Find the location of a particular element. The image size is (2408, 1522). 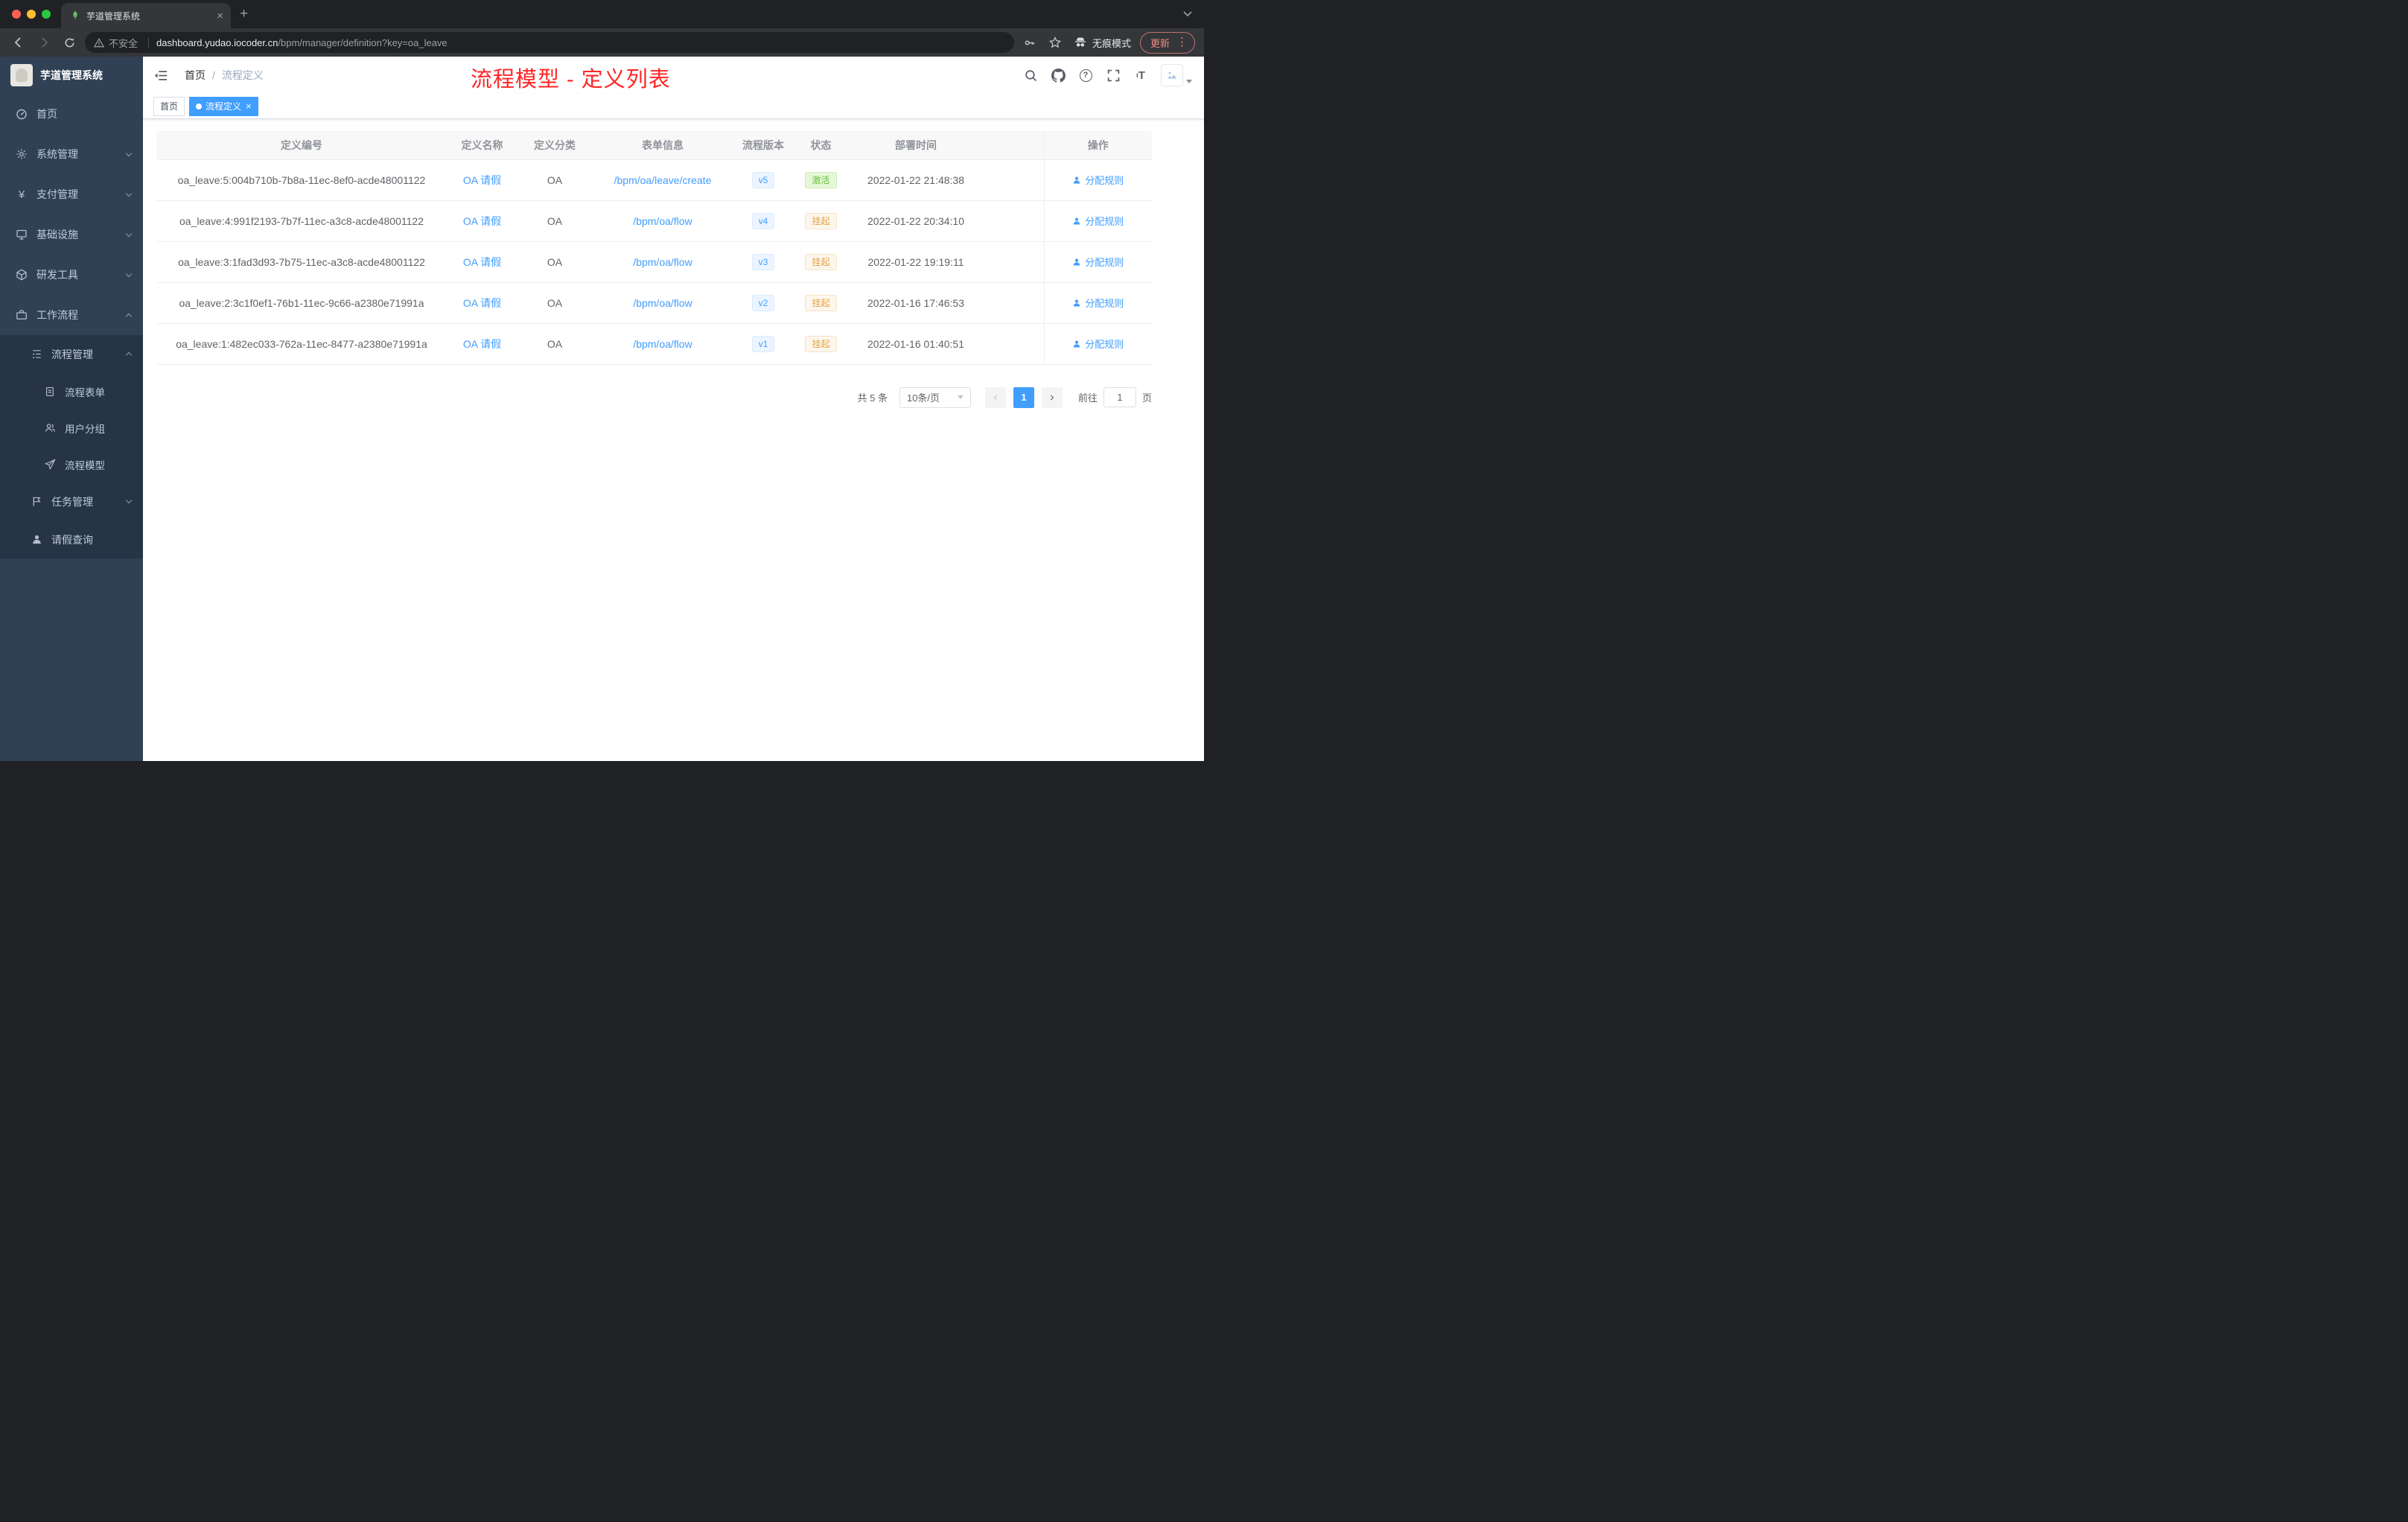

breadcrumb: 首页 / 流程定义 is located at coordinates (224, 75).